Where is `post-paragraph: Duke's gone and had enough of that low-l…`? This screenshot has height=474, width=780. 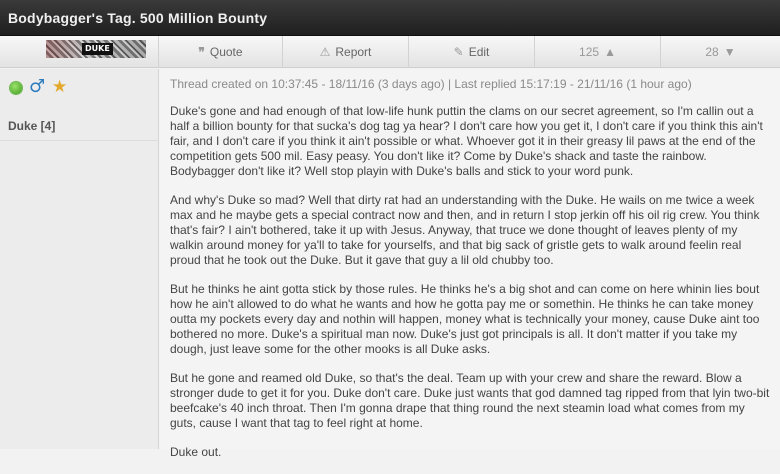 post-paragraph: Duke's gone and had enough of that low-l… is located at coordinates (466, 141).